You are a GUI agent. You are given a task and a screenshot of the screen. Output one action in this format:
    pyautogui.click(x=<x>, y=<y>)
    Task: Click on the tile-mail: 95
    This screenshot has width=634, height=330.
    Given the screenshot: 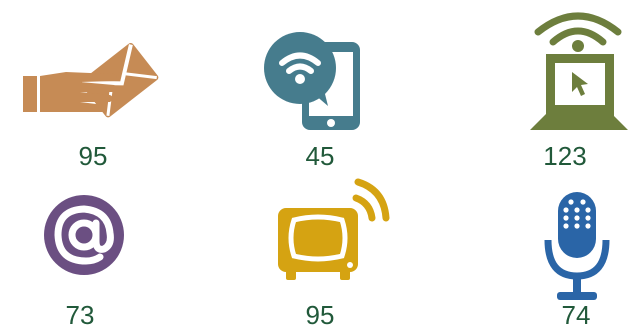 What is the action you would take?
    pyautogui.click(x=93, y=85)
    